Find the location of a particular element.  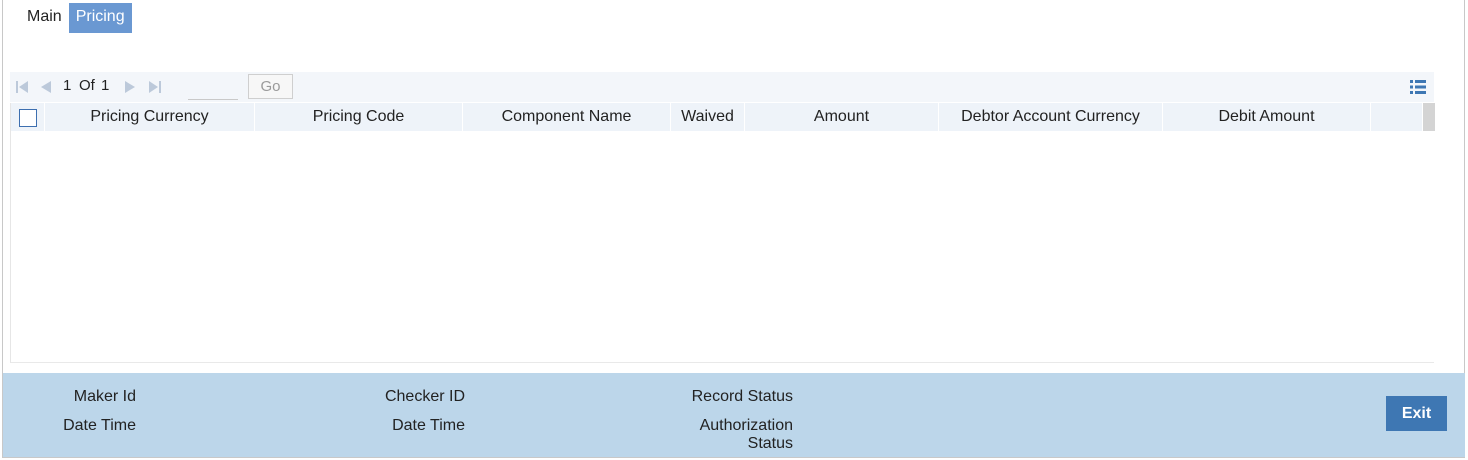

checker-id-label: Checker ID is located at coordinates (424, 396).